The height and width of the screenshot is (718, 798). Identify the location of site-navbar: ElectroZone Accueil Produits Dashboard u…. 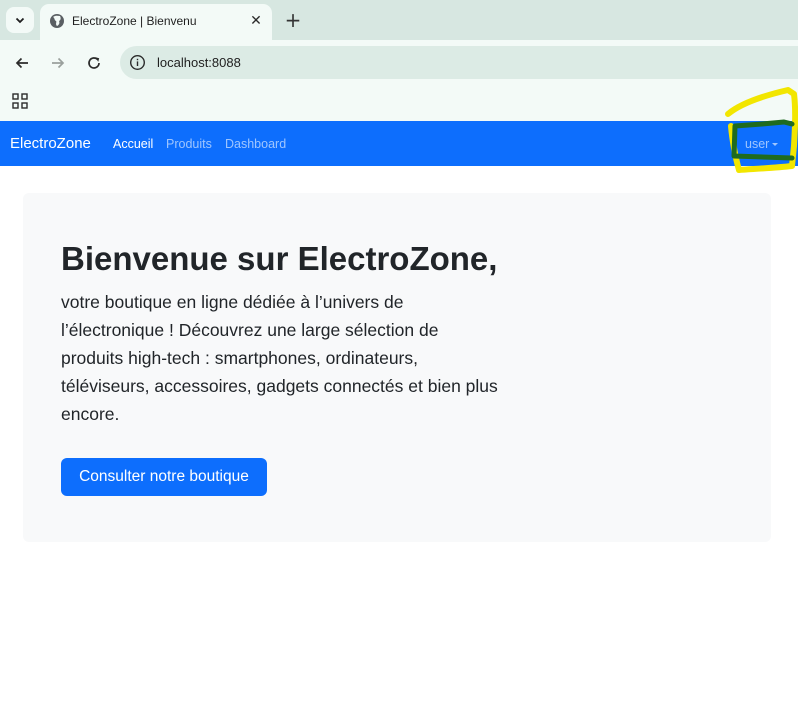
(399, 143).